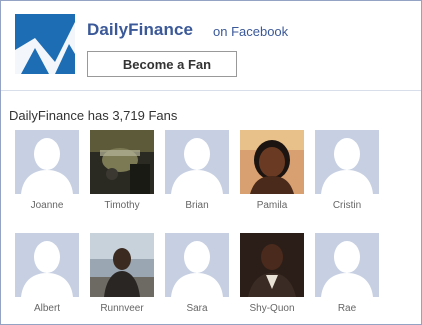 Image resolution: width=422 pixels, height=325 pixels. What do you see at coordinates (251, 31) in the screenshot?
I see `on-facebook-label: on Facebook` at bounding box center [251, 31].